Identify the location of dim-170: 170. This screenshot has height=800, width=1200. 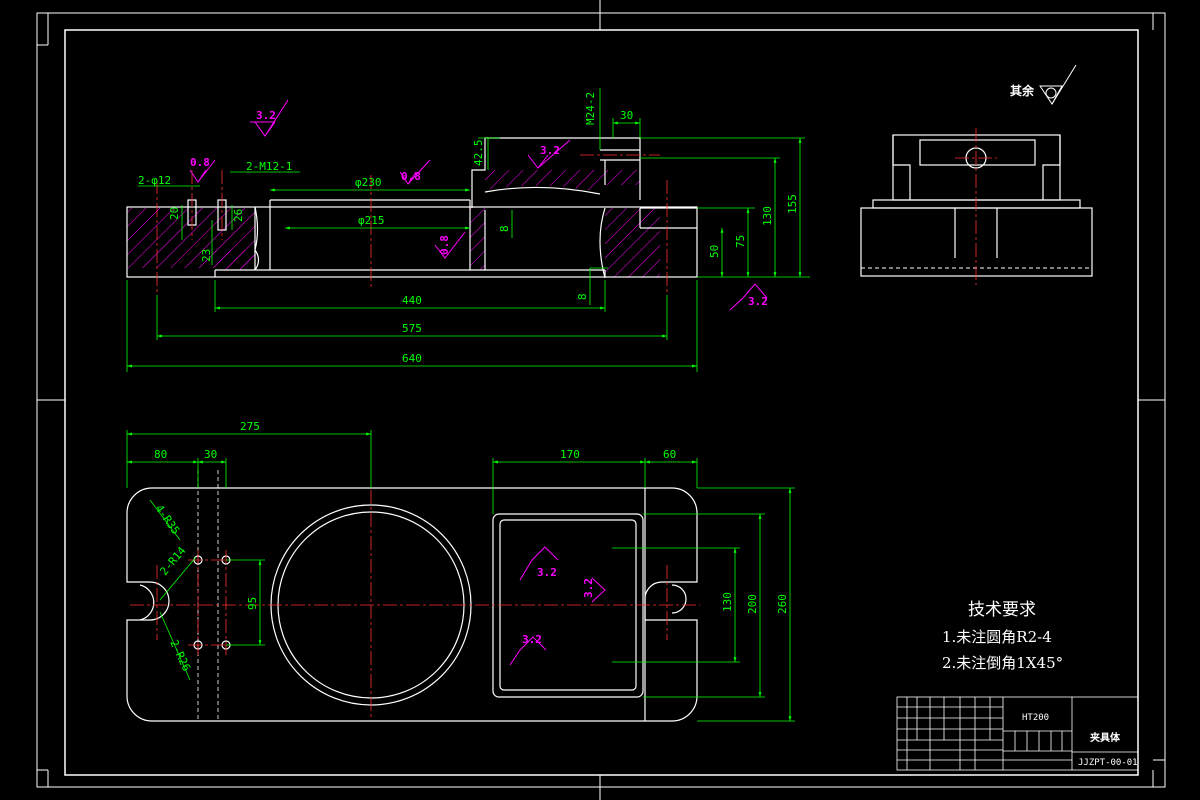
(570, 454).